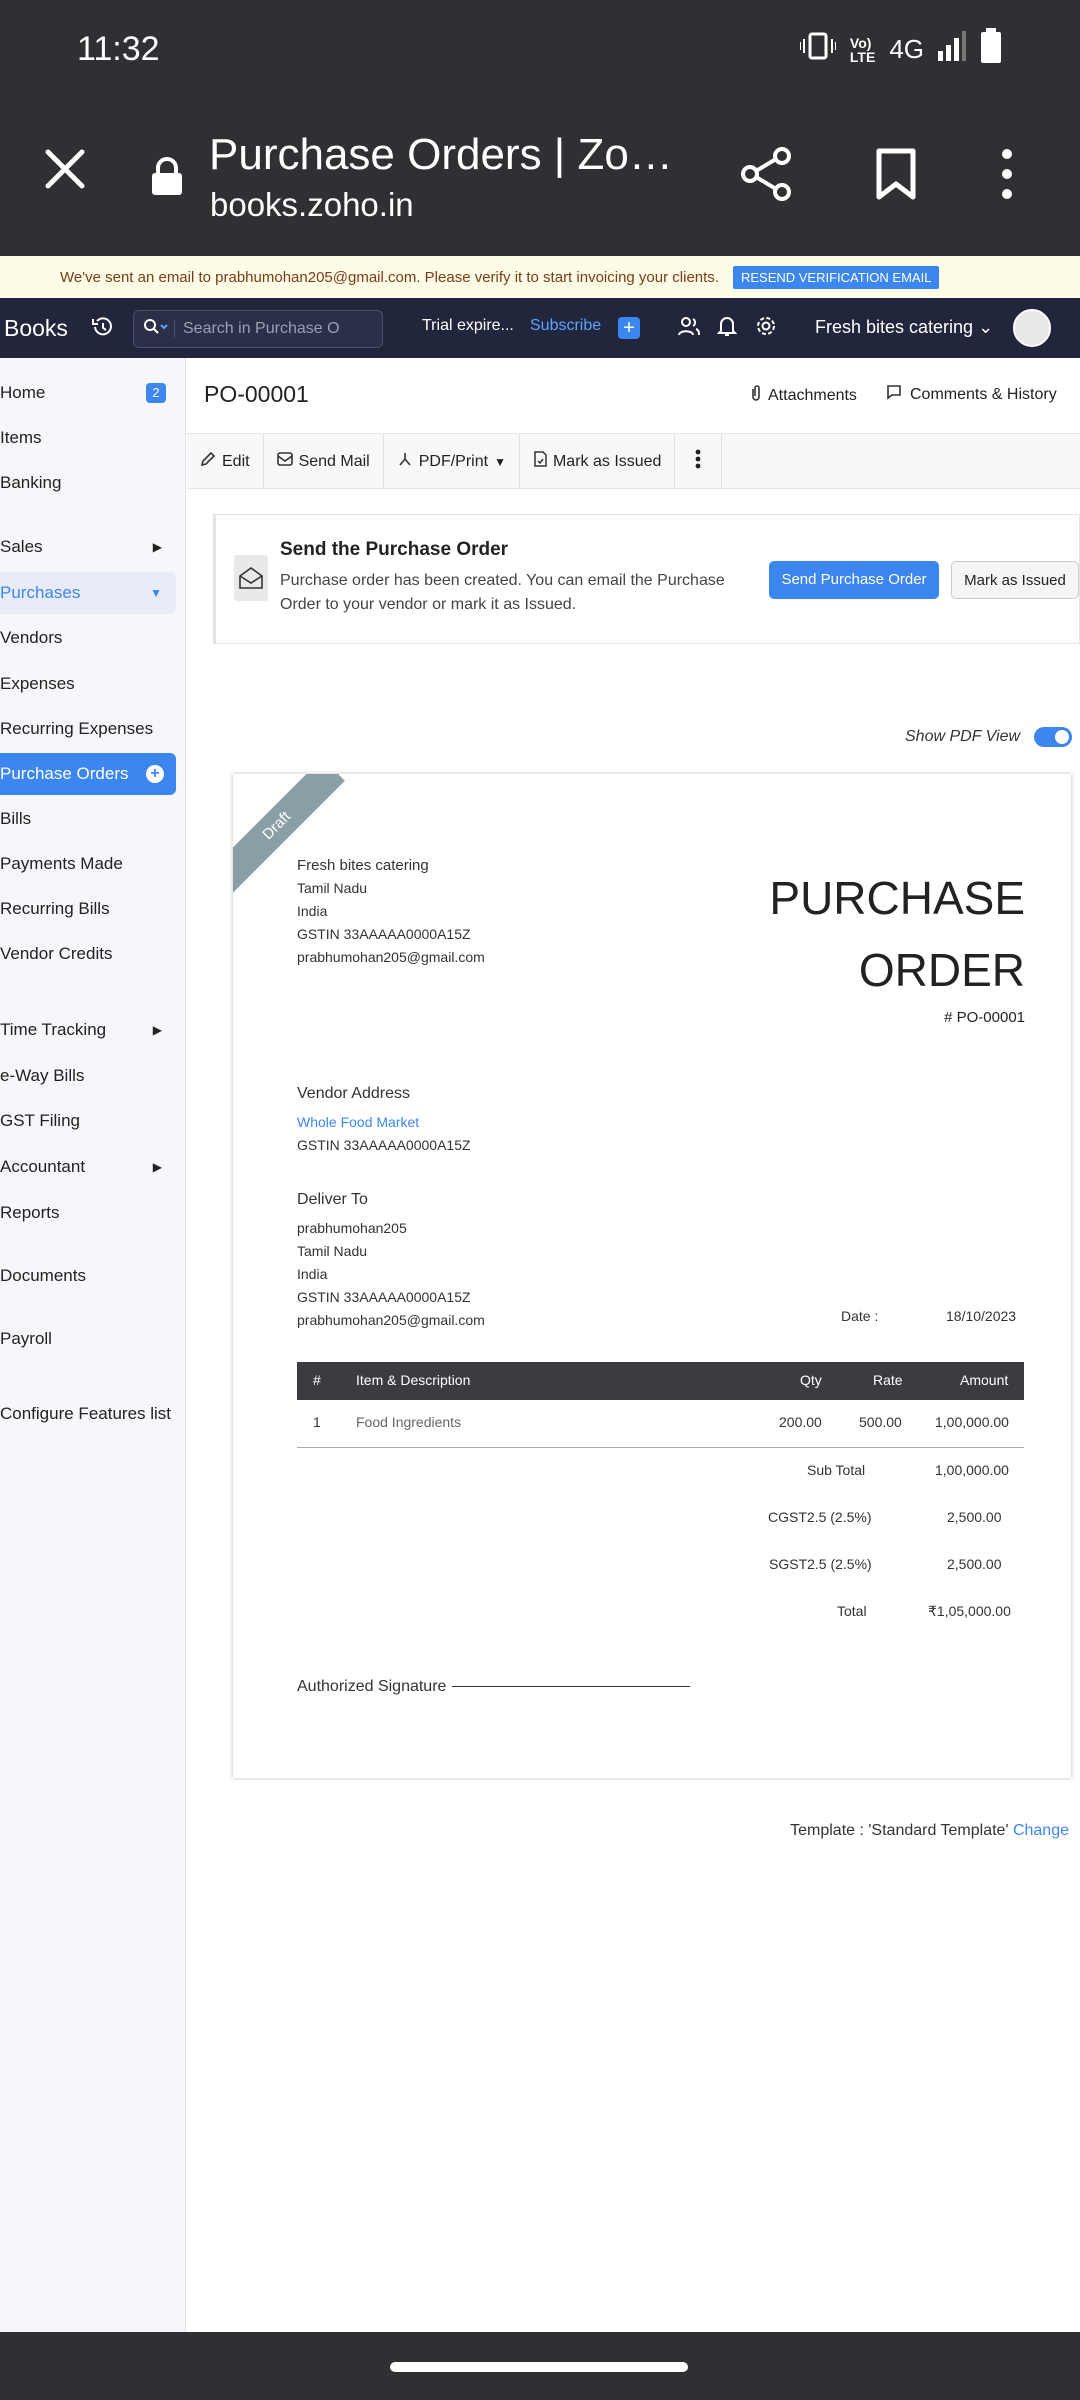 This screenshot has width=1080, height=2400. Describe the element at coordinates (88, 1076) in the screenshot. I see `sidebar-item-eway-bills: e-Way Bills` at that location.